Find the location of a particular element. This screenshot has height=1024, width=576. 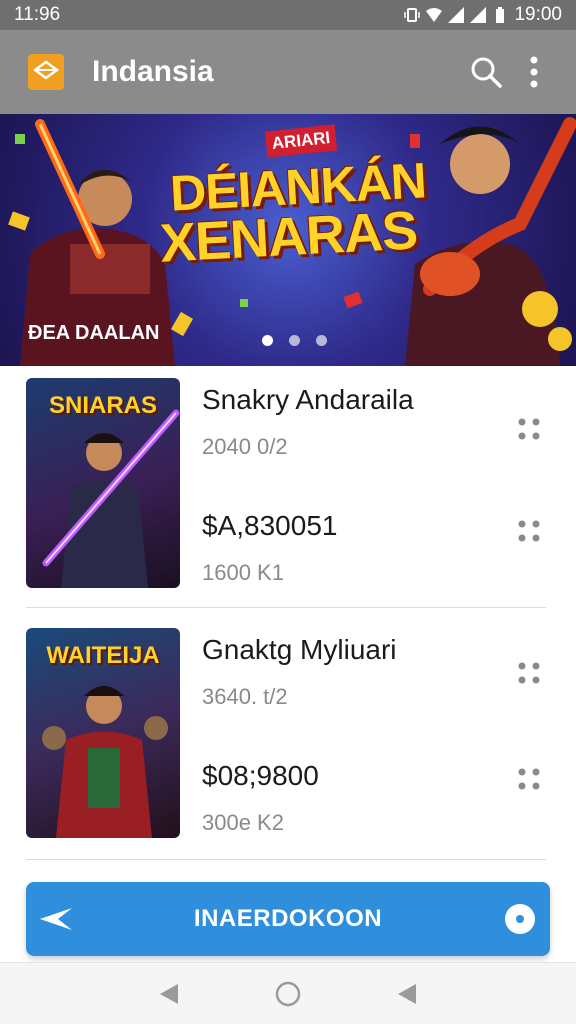

game-name: Gnaktg Myliuari is located at coordinates (299, 649).